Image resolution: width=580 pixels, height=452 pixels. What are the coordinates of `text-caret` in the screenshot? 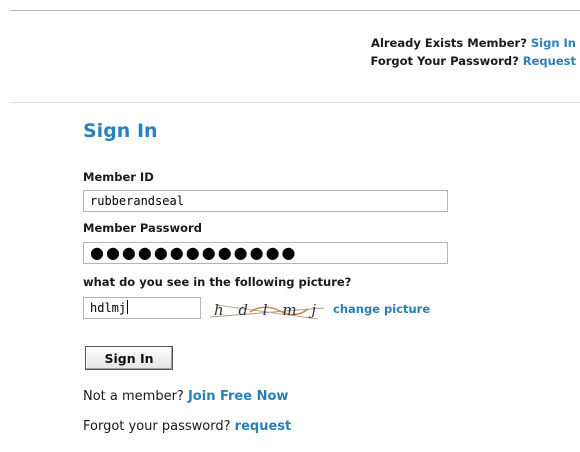 It's located at (128, 307).